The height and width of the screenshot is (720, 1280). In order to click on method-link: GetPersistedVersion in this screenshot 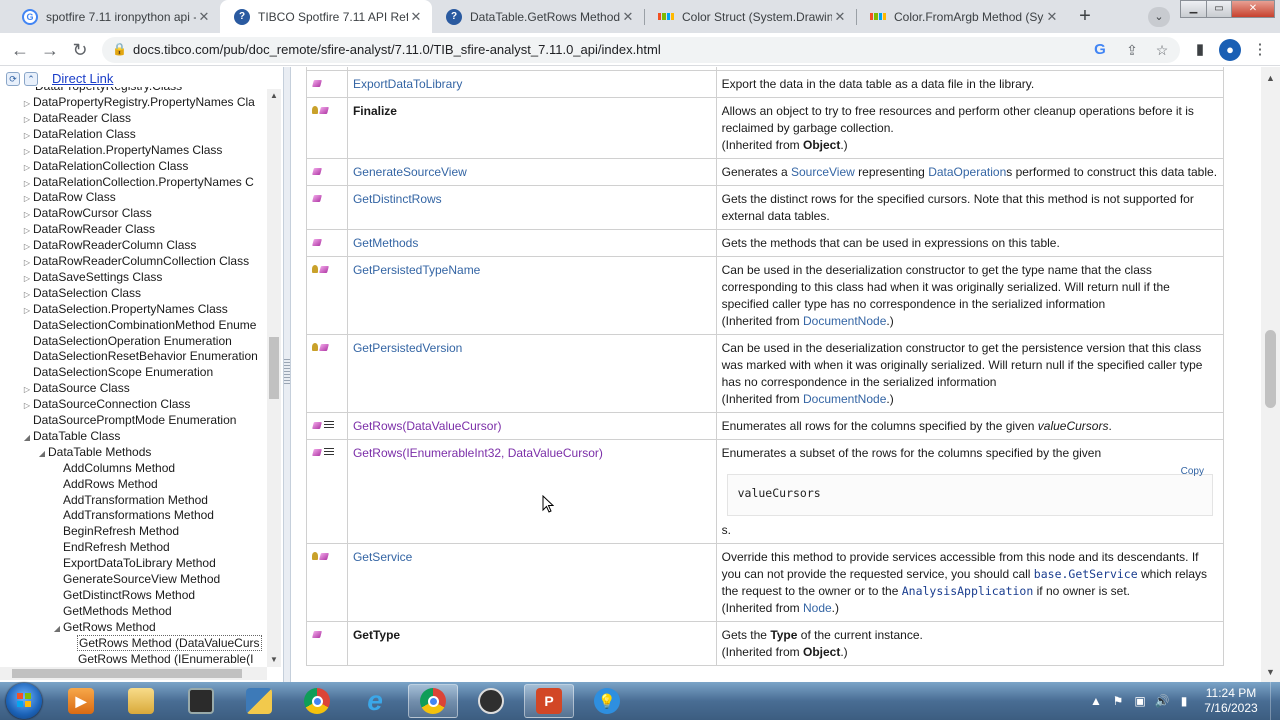, I will do `click(407, 348)`.